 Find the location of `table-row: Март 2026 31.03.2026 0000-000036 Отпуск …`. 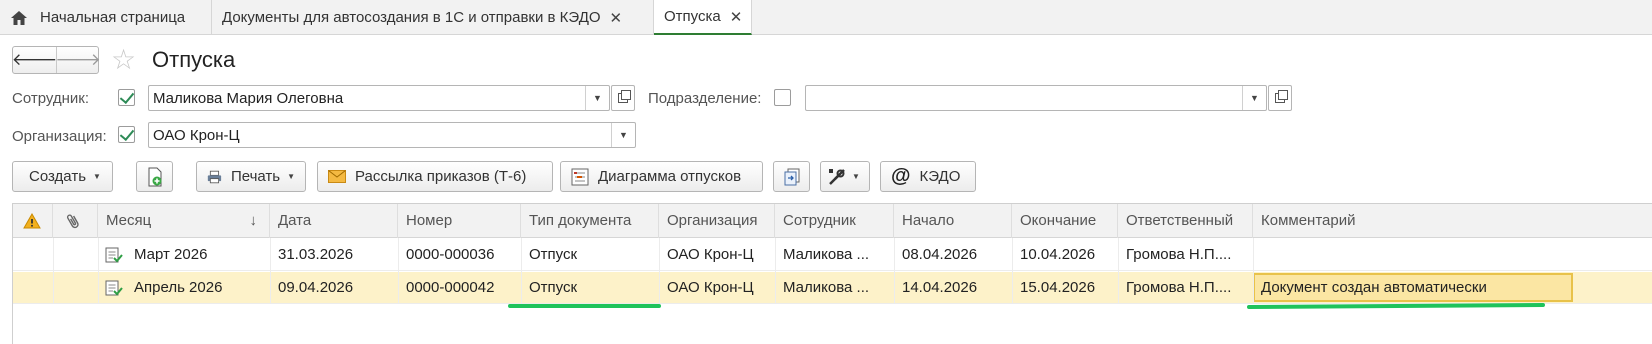

table-row: Март 2026 31.03.2026 0000-000036 Отпуск … is located at coordinates (832, 255).